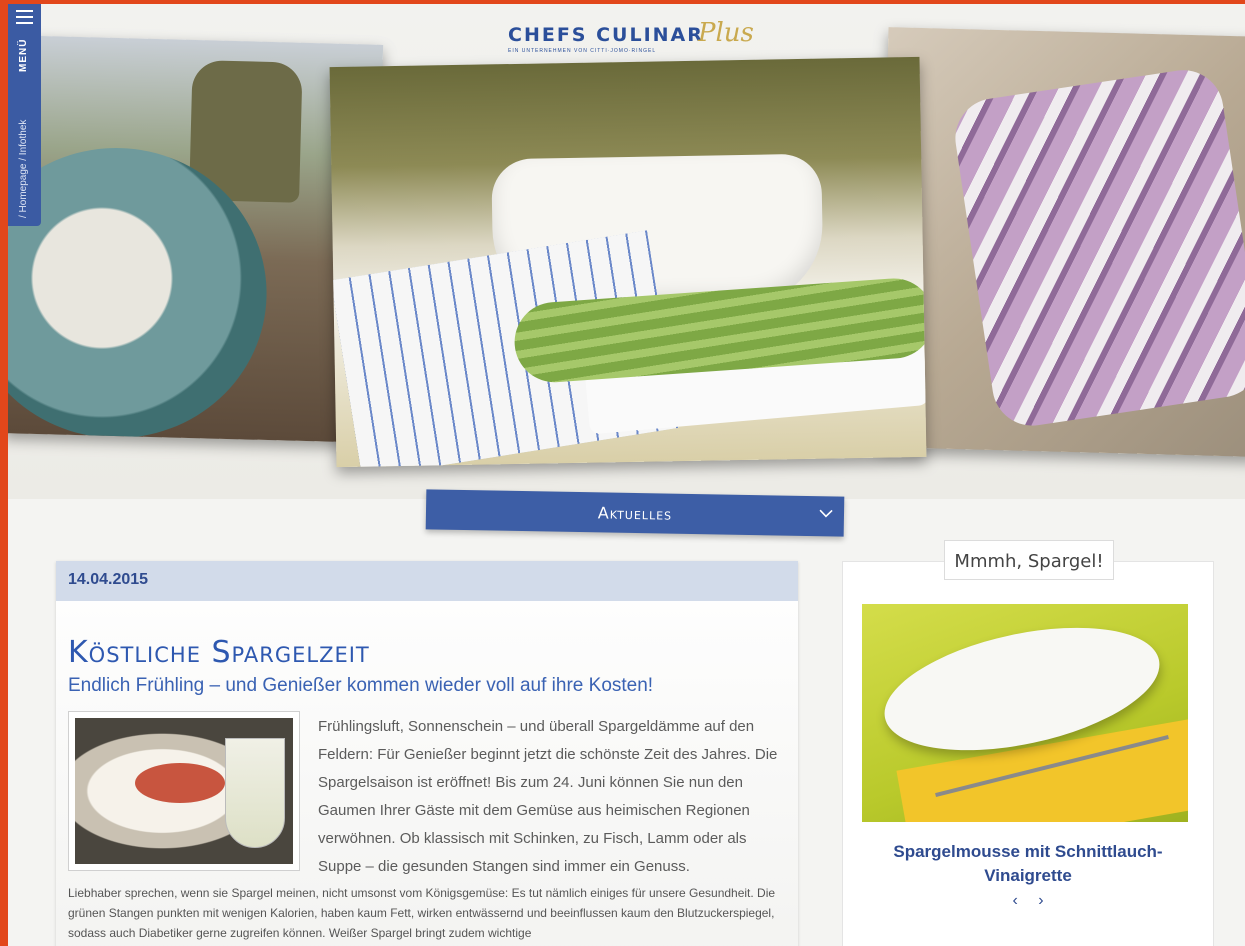  I want to click on purple-asparagus-photo, so click(1061, 242).